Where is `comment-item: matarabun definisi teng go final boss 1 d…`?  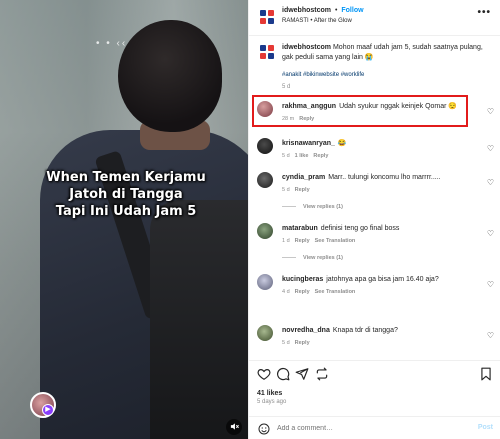
comment-item: matarabun definisi teng go final boss 1 d… is located at coordinates (374, 237).